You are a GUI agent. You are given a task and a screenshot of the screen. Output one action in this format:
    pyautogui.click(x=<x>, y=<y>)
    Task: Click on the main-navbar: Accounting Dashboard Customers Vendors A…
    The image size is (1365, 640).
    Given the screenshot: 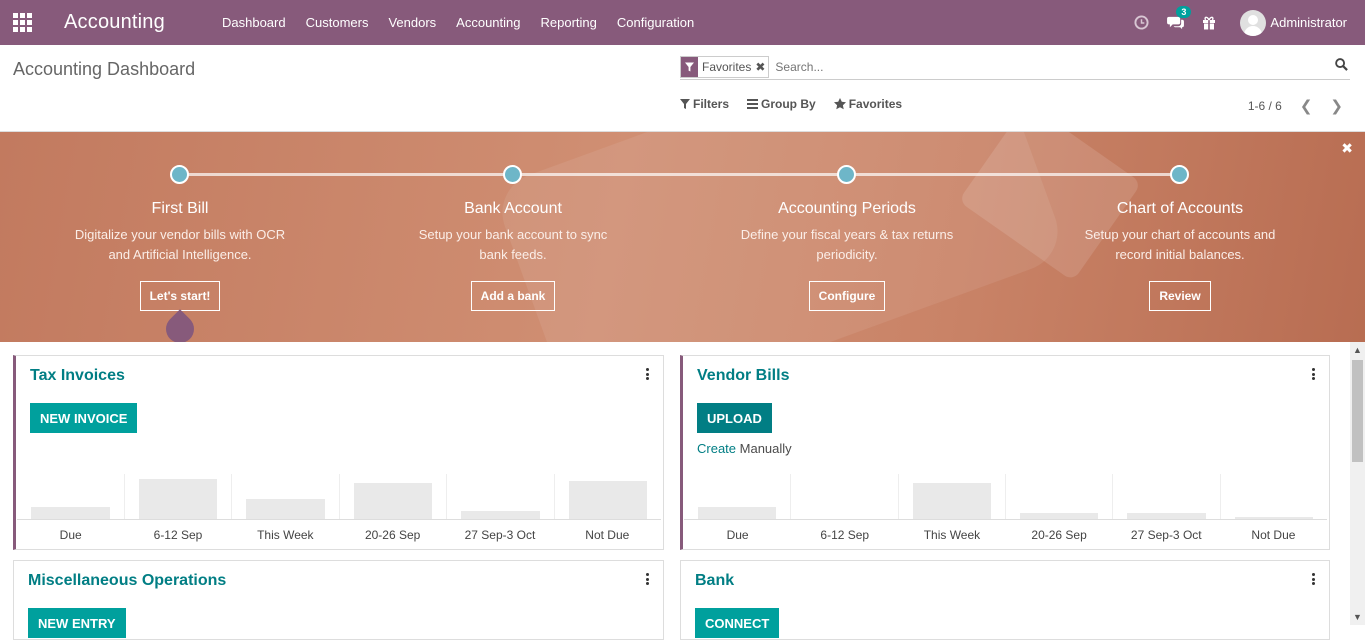 What is the action you would take?
    pyautogui.click(x=682, y=22)
    